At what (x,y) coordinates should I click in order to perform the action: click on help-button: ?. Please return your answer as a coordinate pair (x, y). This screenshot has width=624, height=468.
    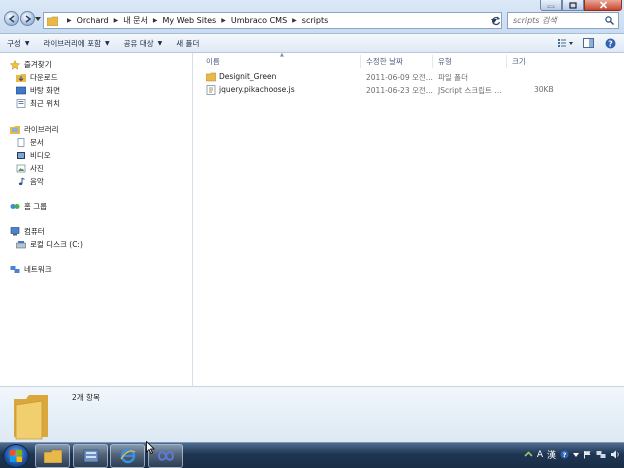
    Looking at the image, I should click on (610, 43).